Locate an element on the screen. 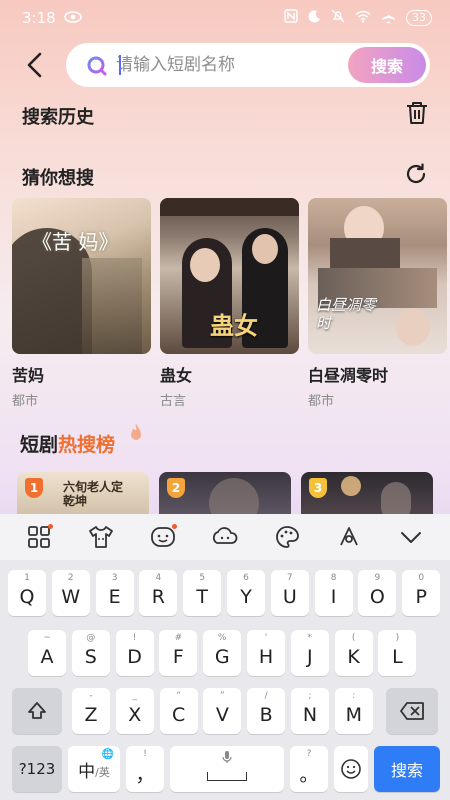 The image size is (450, 800). hot-list: 1 六旬老人定乾坤 2 3 is located at coordinates (225, 494).